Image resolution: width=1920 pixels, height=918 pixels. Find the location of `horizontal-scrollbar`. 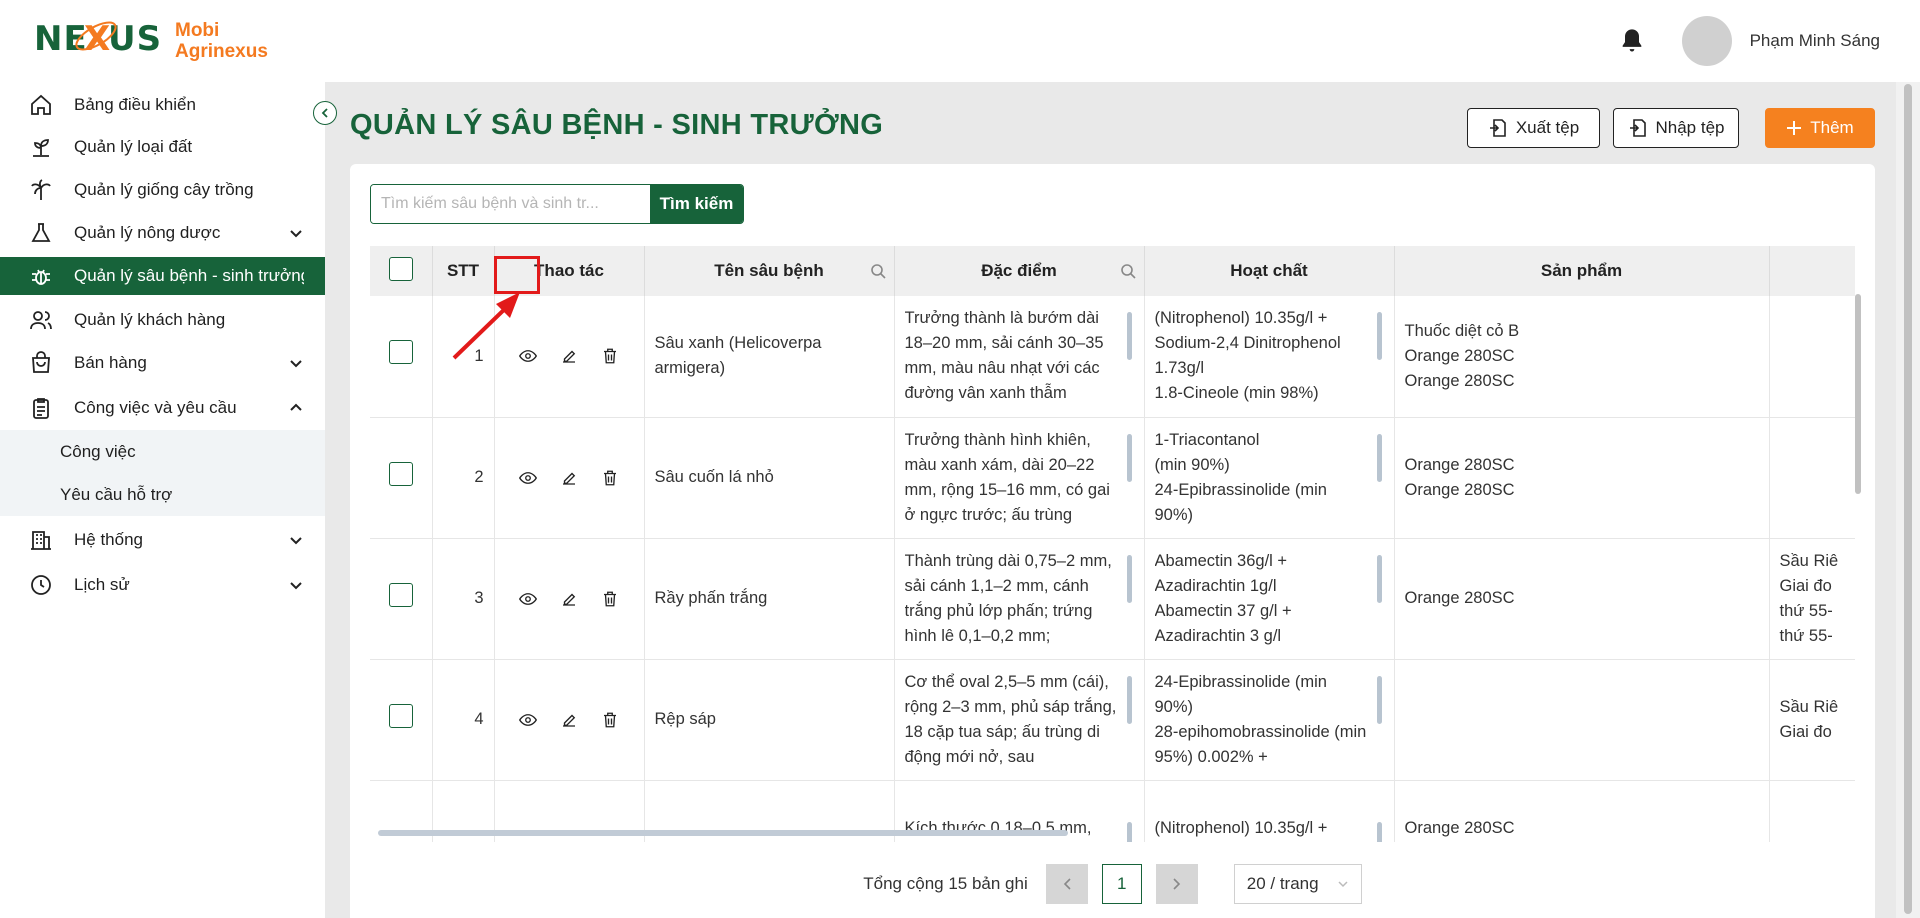

horizontal-scrollbar is located at coordinates (723, 833).